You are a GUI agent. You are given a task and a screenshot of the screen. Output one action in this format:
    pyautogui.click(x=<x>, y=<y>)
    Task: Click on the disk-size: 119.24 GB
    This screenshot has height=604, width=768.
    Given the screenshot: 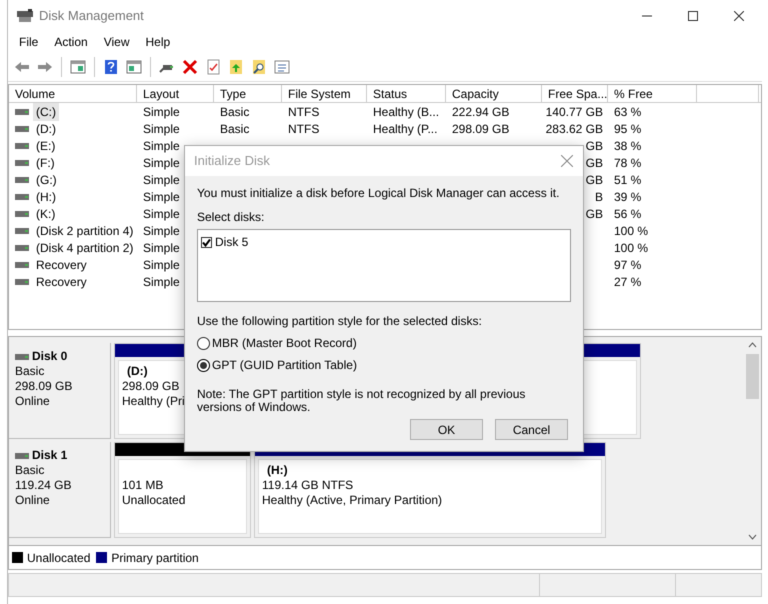 What is the action you would take?
    pyautogui.click(x=43, y=485)
    